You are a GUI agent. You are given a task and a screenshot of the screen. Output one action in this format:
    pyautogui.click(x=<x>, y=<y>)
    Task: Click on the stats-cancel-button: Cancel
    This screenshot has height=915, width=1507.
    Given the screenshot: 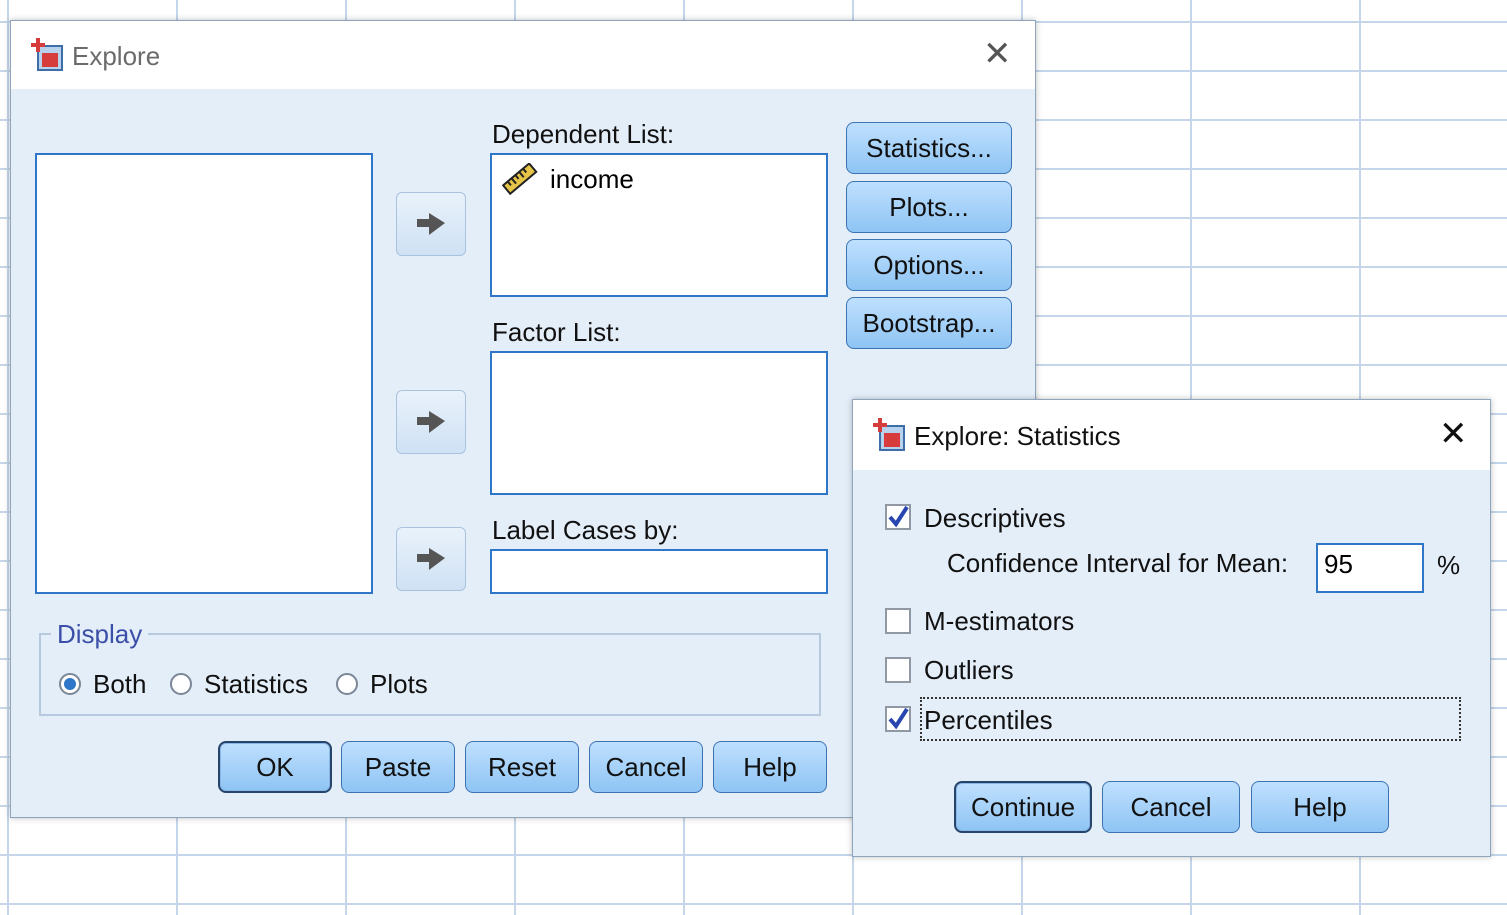 What is the action you would take?
    pyautogui.click(x=1171, y=807)
    